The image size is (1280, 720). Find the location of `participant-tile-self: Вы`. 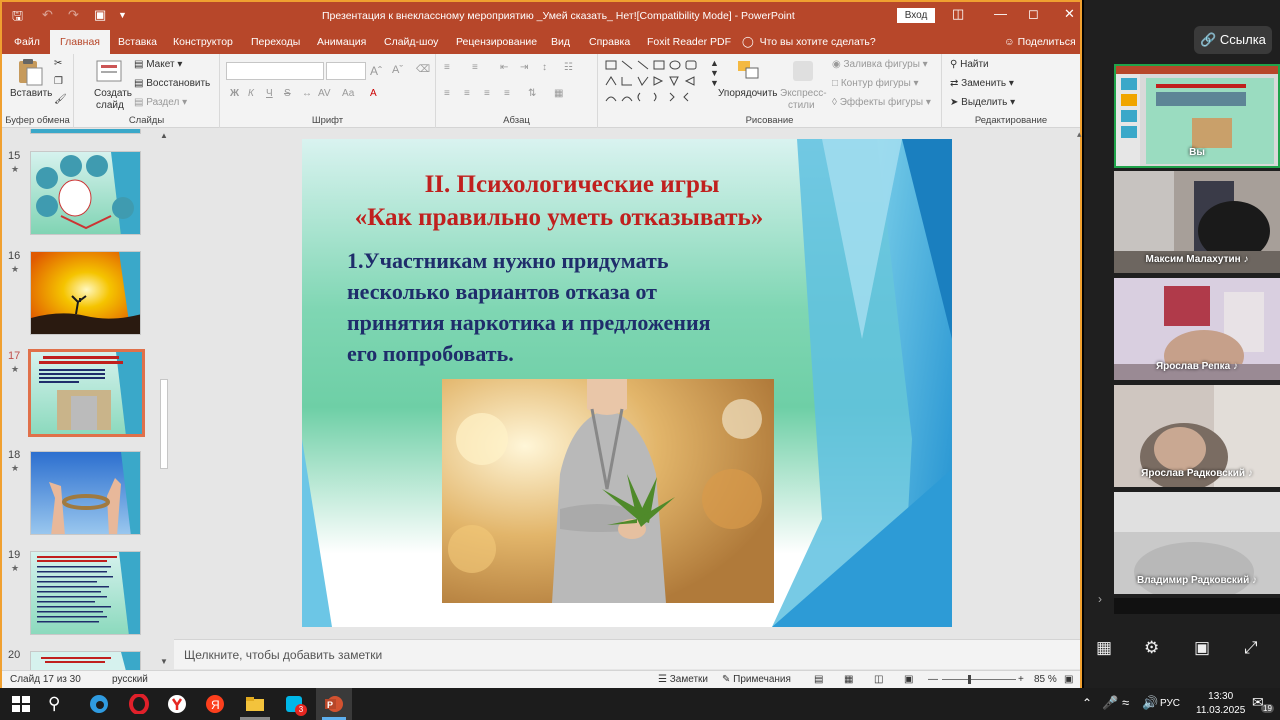

participant-tile-self: Вы is located at coordinates (1197, 116).